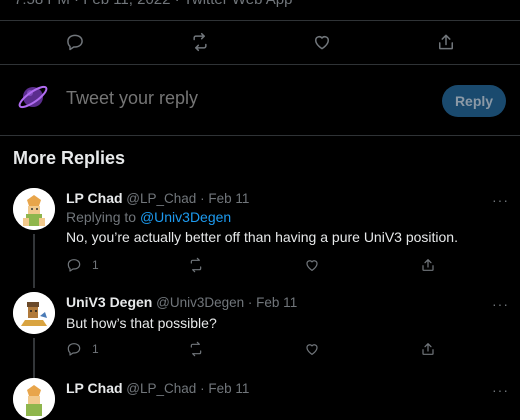 The image size is (520, 420). Describe the element at coordinates (141, 323) in the screenshot. I see `tweet-text: But how’s that possible?` at that location.